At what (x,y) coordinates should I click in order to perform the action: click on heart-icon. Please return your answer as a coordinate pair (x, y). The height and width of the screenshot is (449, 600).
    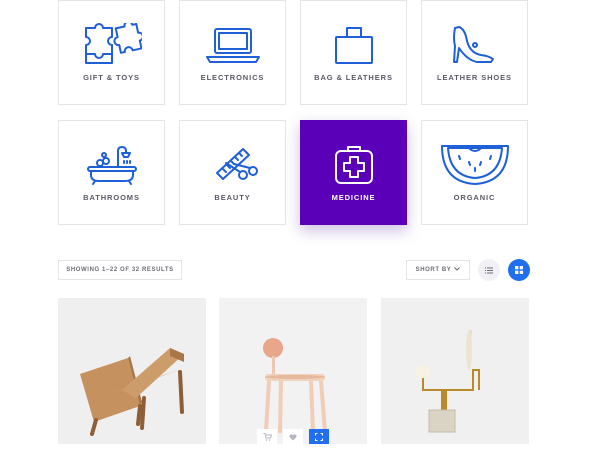
    Looking at the image, I should click on (293, 437).